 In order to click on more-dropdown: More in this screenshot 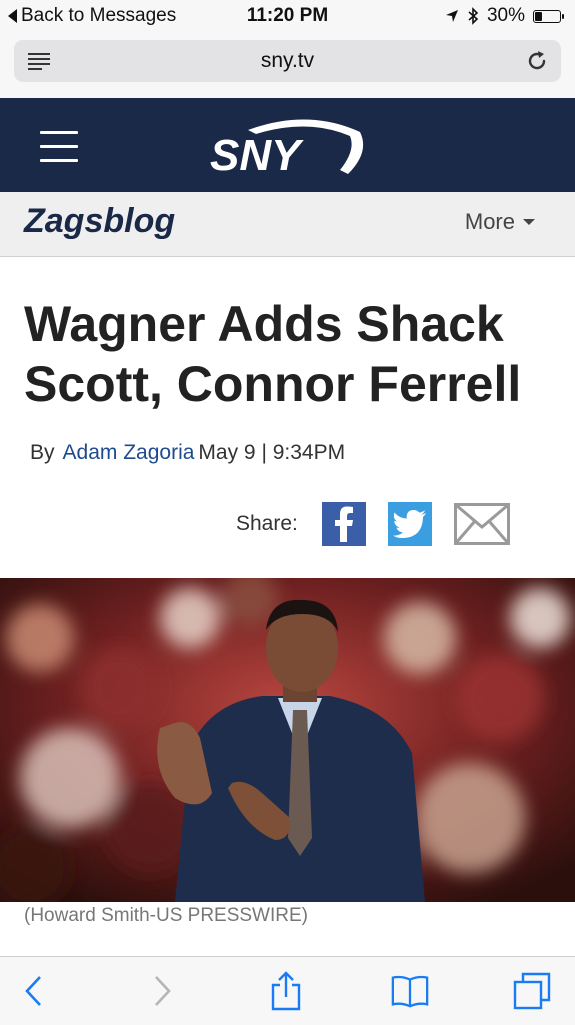, I will do `click(500, 222)`.